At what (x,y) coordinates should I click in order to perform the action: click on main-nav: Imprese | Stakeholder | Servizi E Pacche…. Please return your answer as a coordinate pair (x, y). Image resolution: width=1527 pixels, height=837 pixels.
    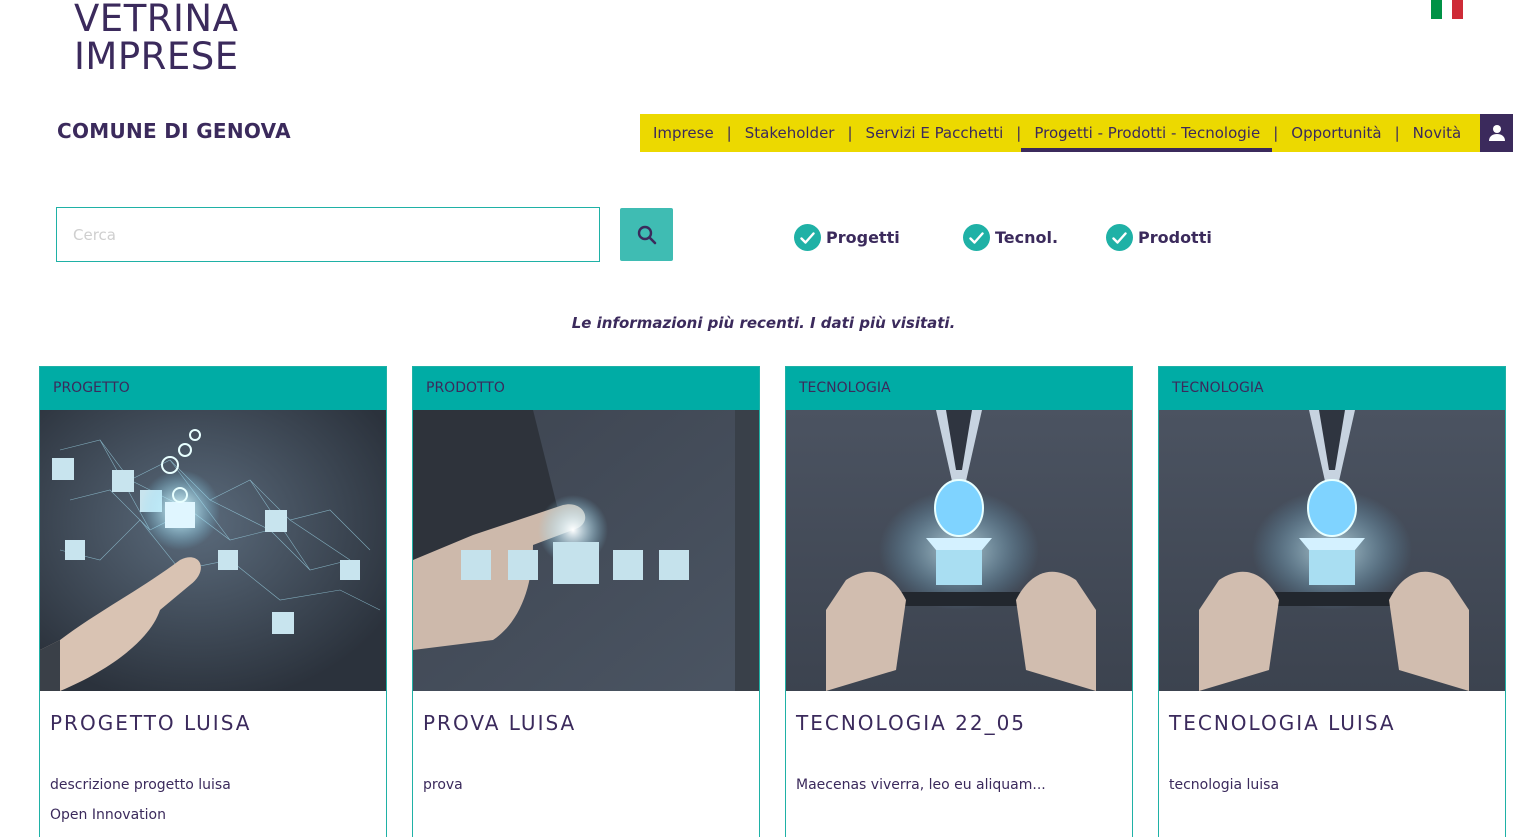
    Looking at the image, I should click on (1060, 133).